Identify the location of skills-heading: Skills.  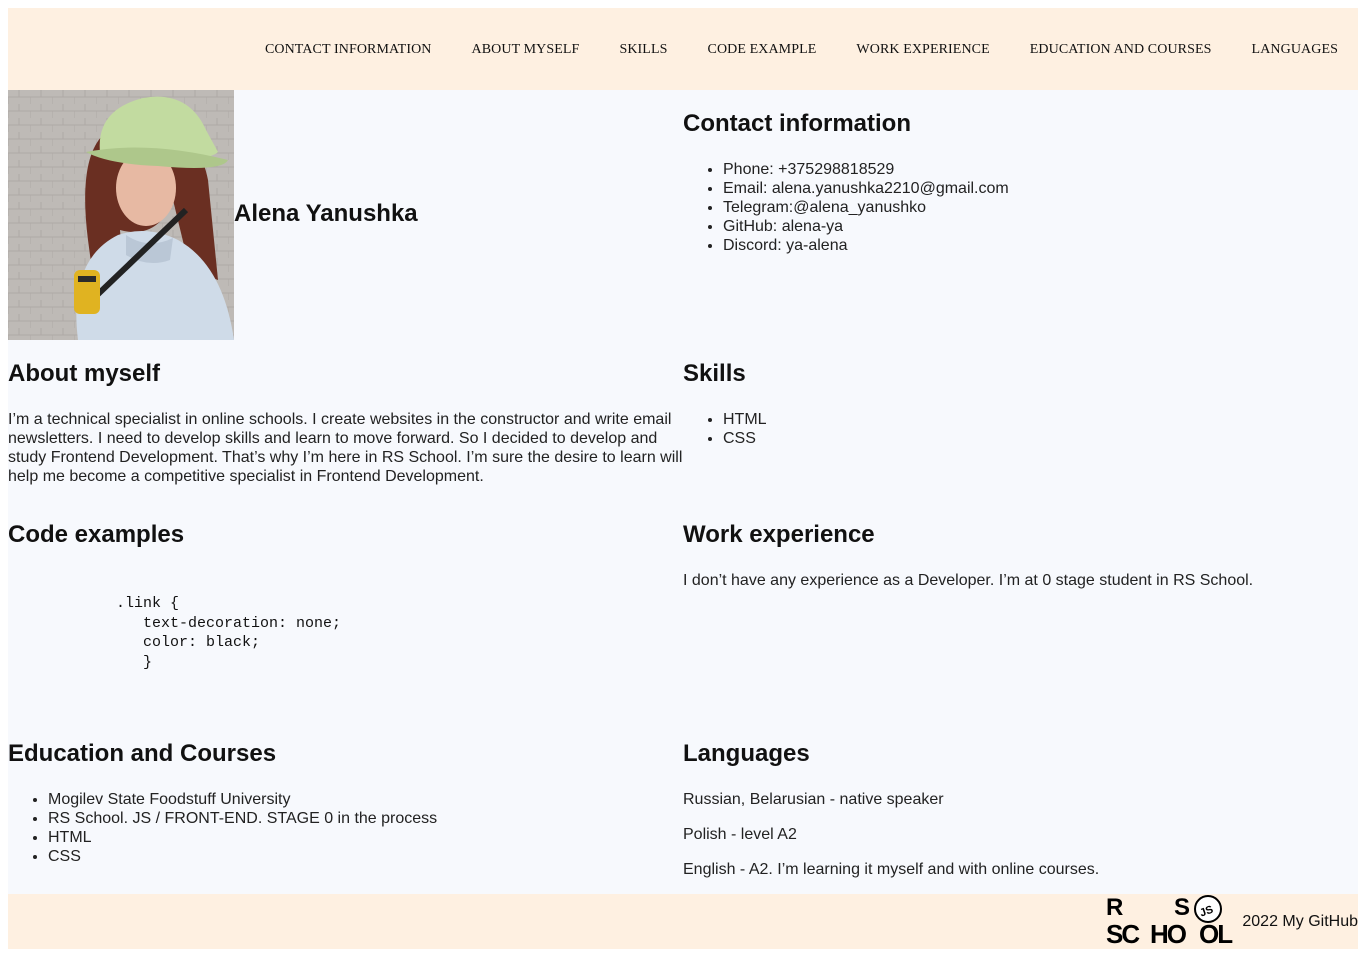
(714, 373).